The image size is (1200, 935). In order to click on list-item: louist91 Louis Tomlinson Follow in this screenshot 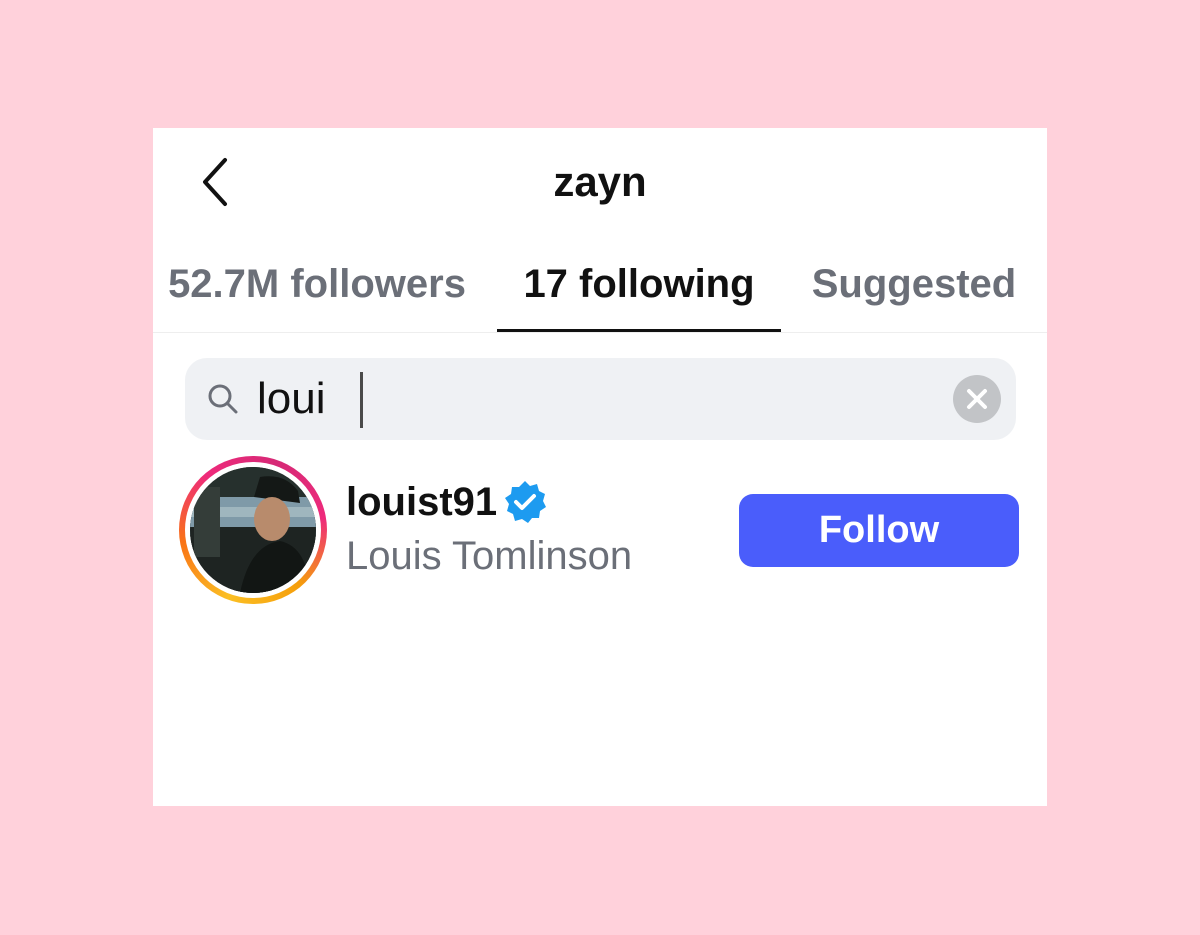, I will do `click(600, 529)`.